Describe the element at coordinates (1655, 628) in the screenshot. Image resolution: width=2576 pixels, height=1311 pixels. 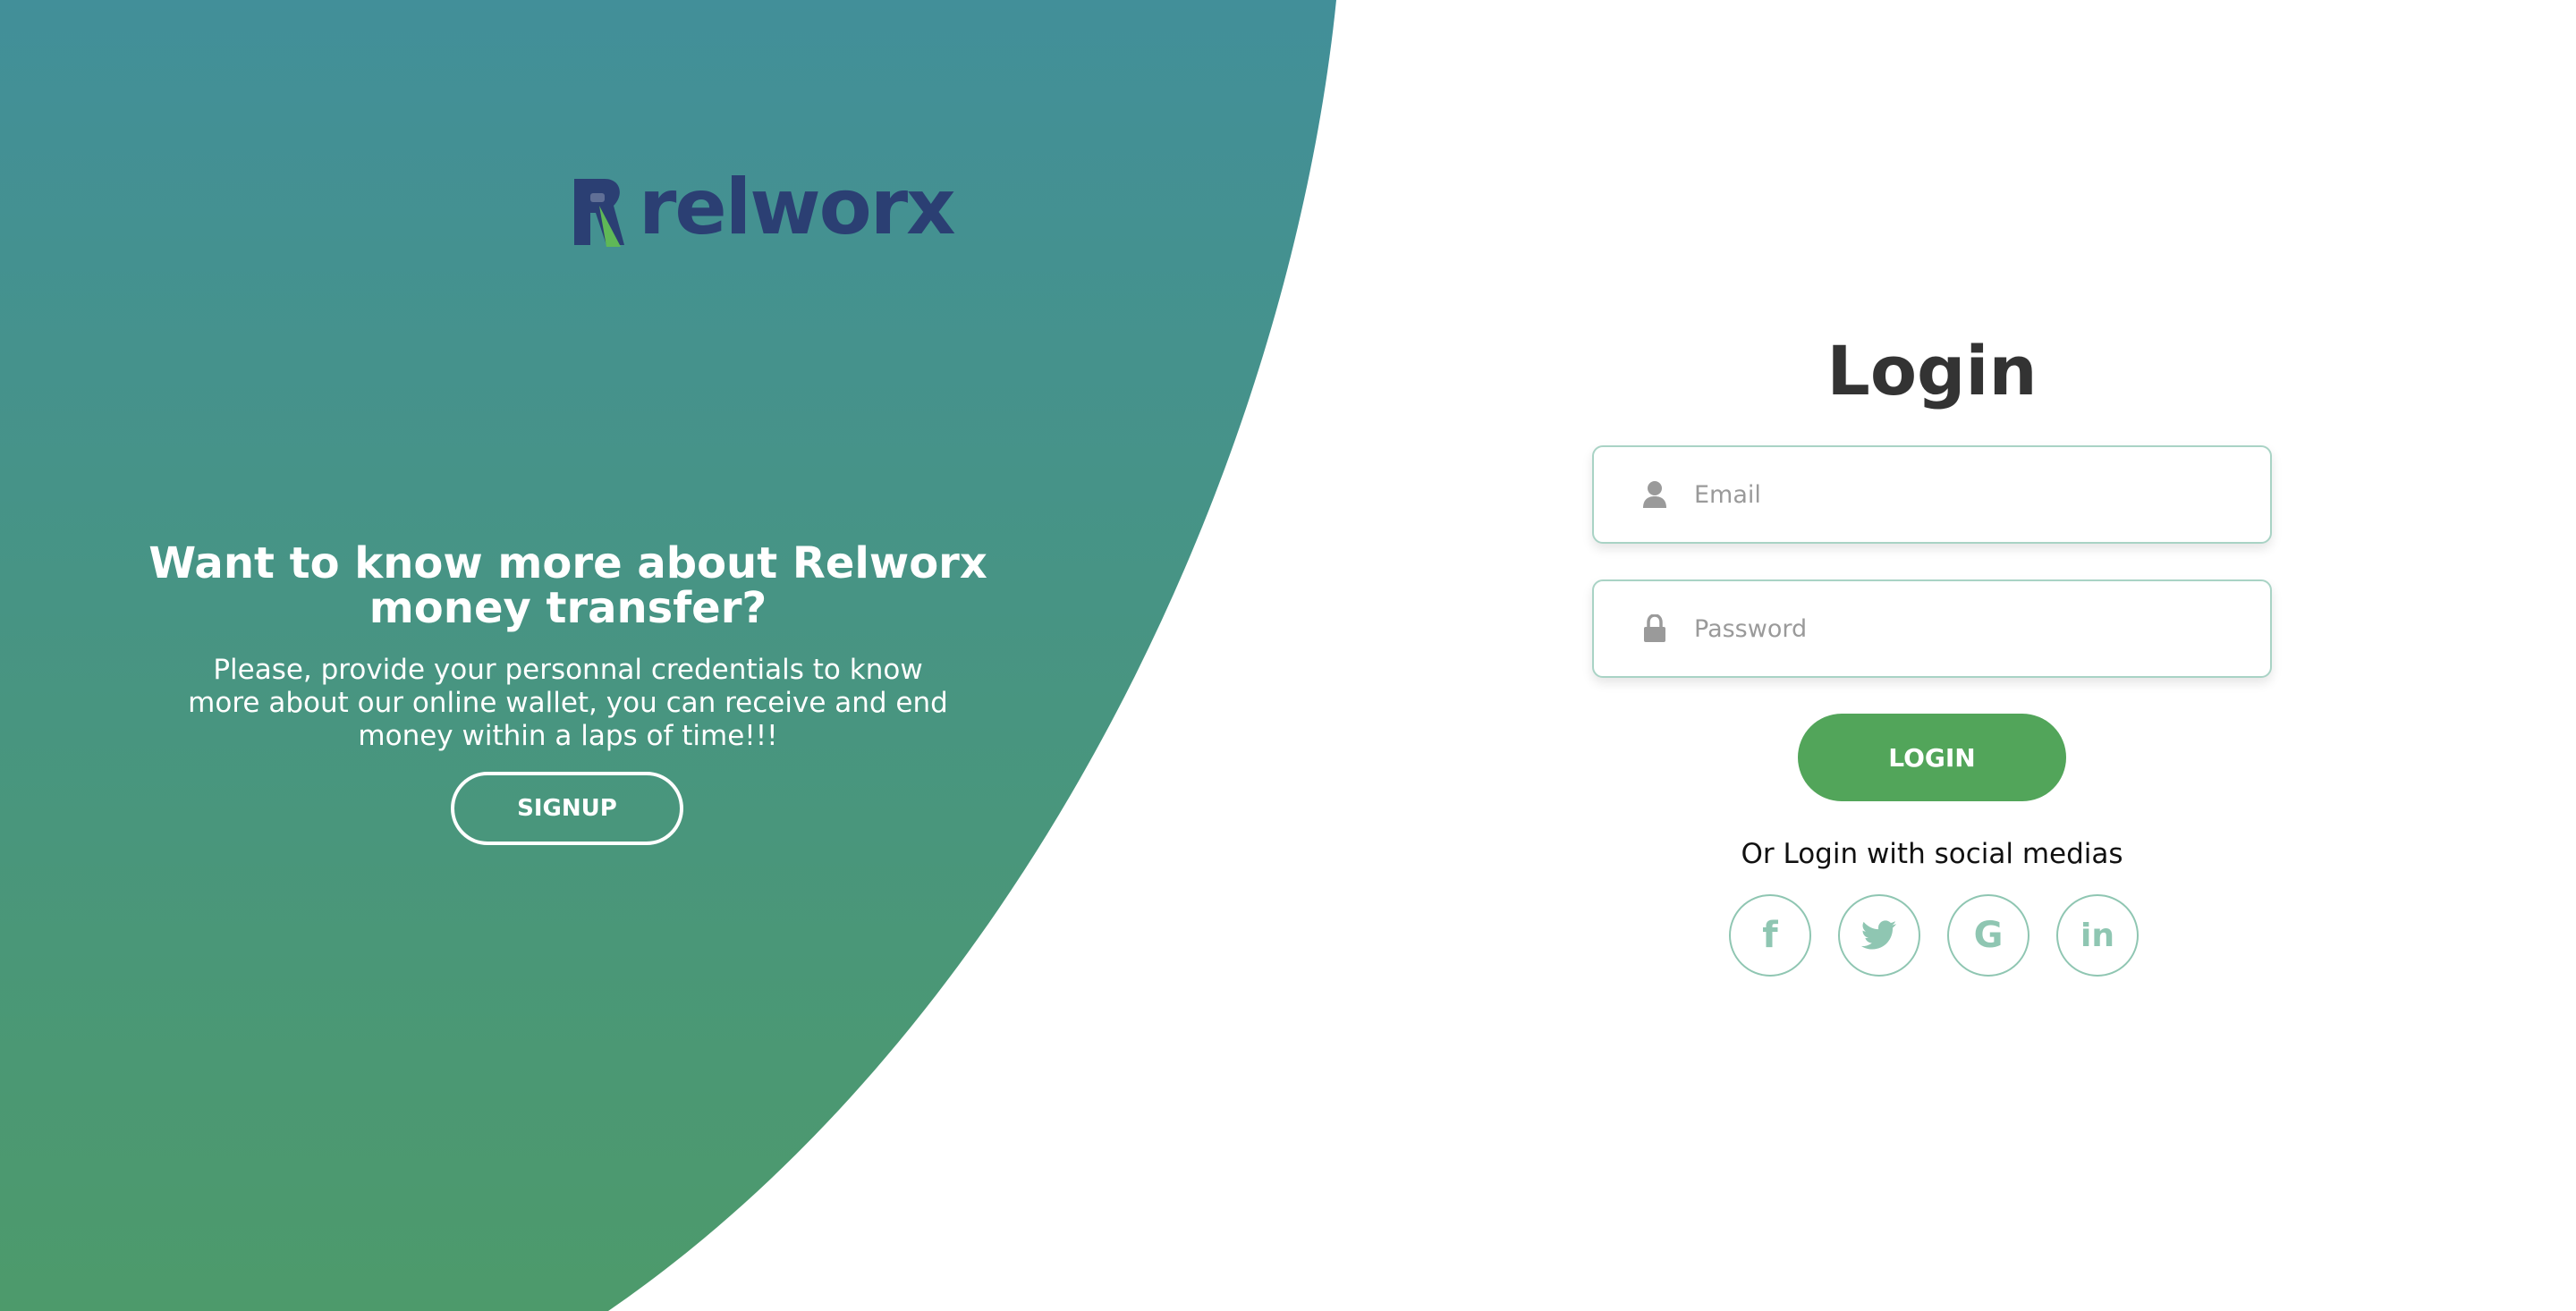
I see `lock-icon` at that location.